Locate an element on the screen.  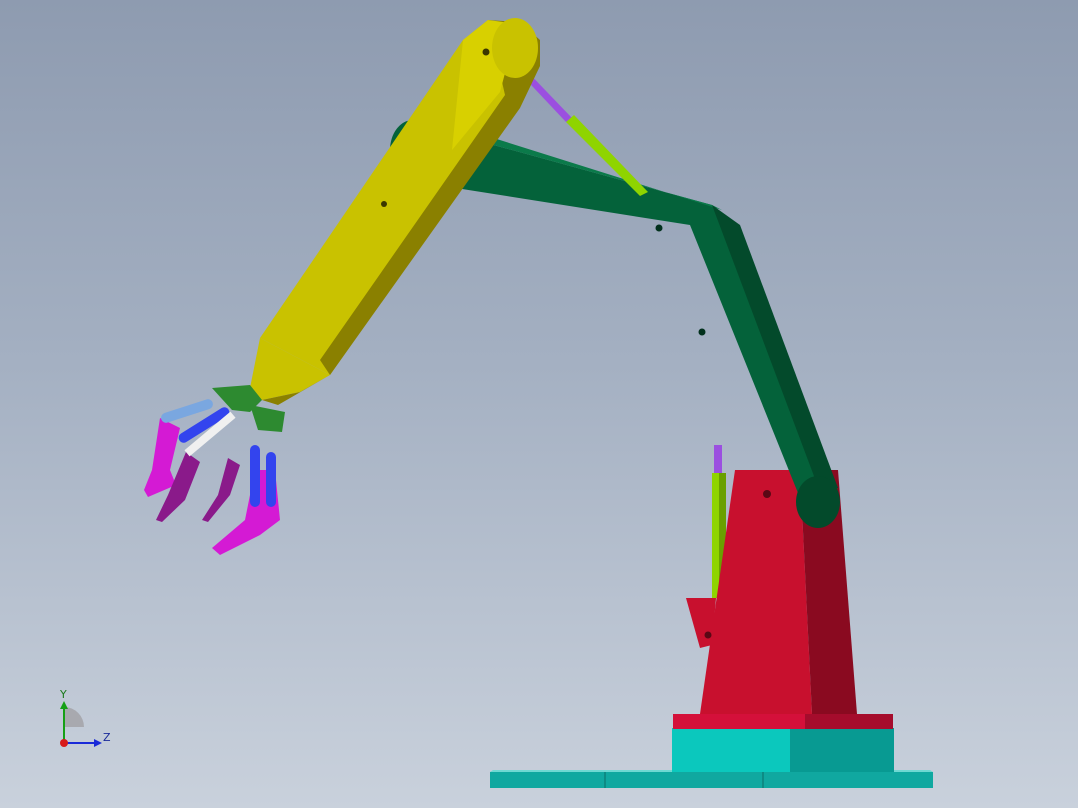
upper-arm is located at coordinates (394, 211).